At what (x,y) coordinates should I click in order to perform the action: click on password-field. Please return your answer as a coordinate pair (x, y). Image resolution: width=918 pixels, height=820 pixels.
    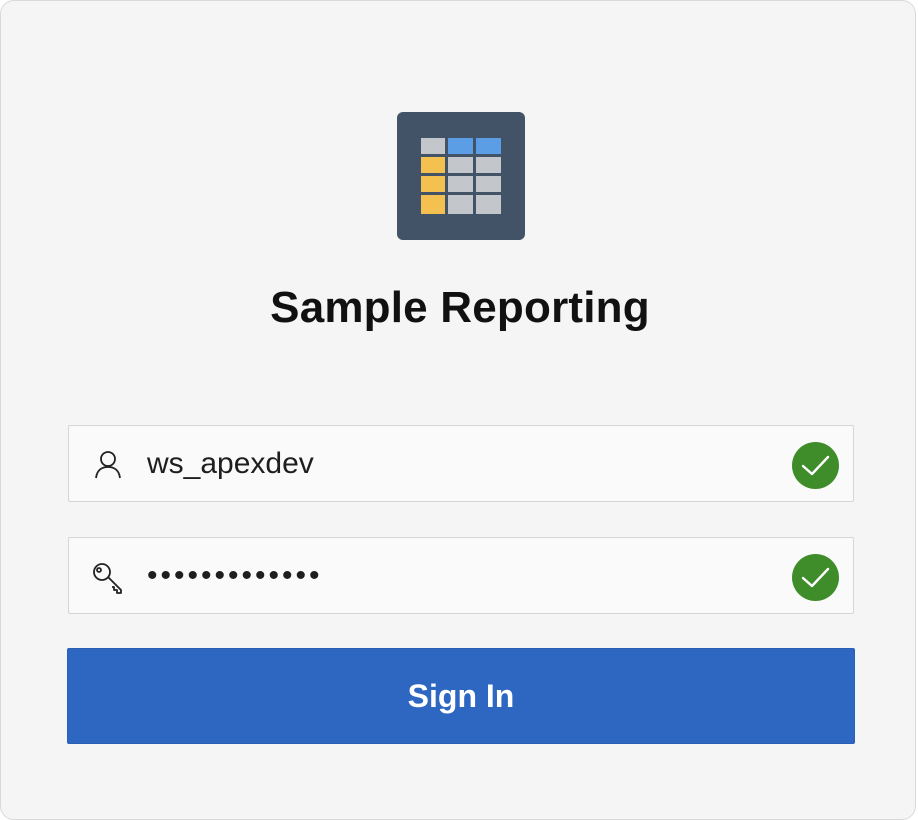
    Looking at the image, I should click on (461, 575).